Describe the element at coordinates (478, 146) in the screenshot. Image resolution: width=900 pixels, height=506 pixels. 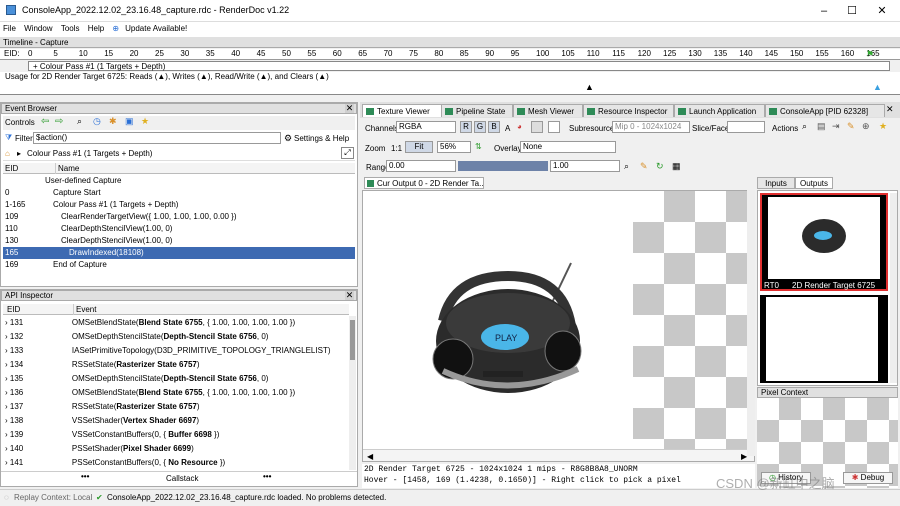
I see `flip-icon: ⇅` at that location.